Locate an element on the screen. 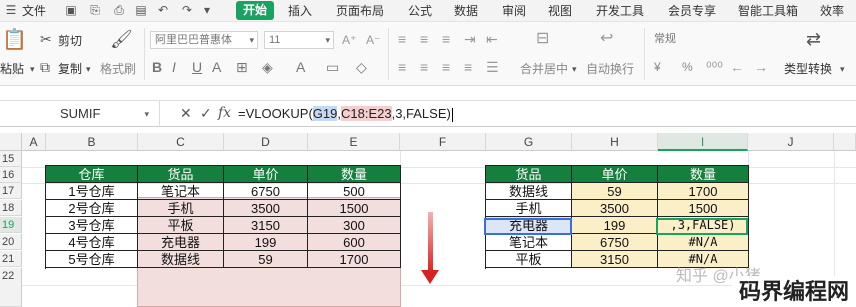  col-header-b: B is located at coordinates (92, 142).